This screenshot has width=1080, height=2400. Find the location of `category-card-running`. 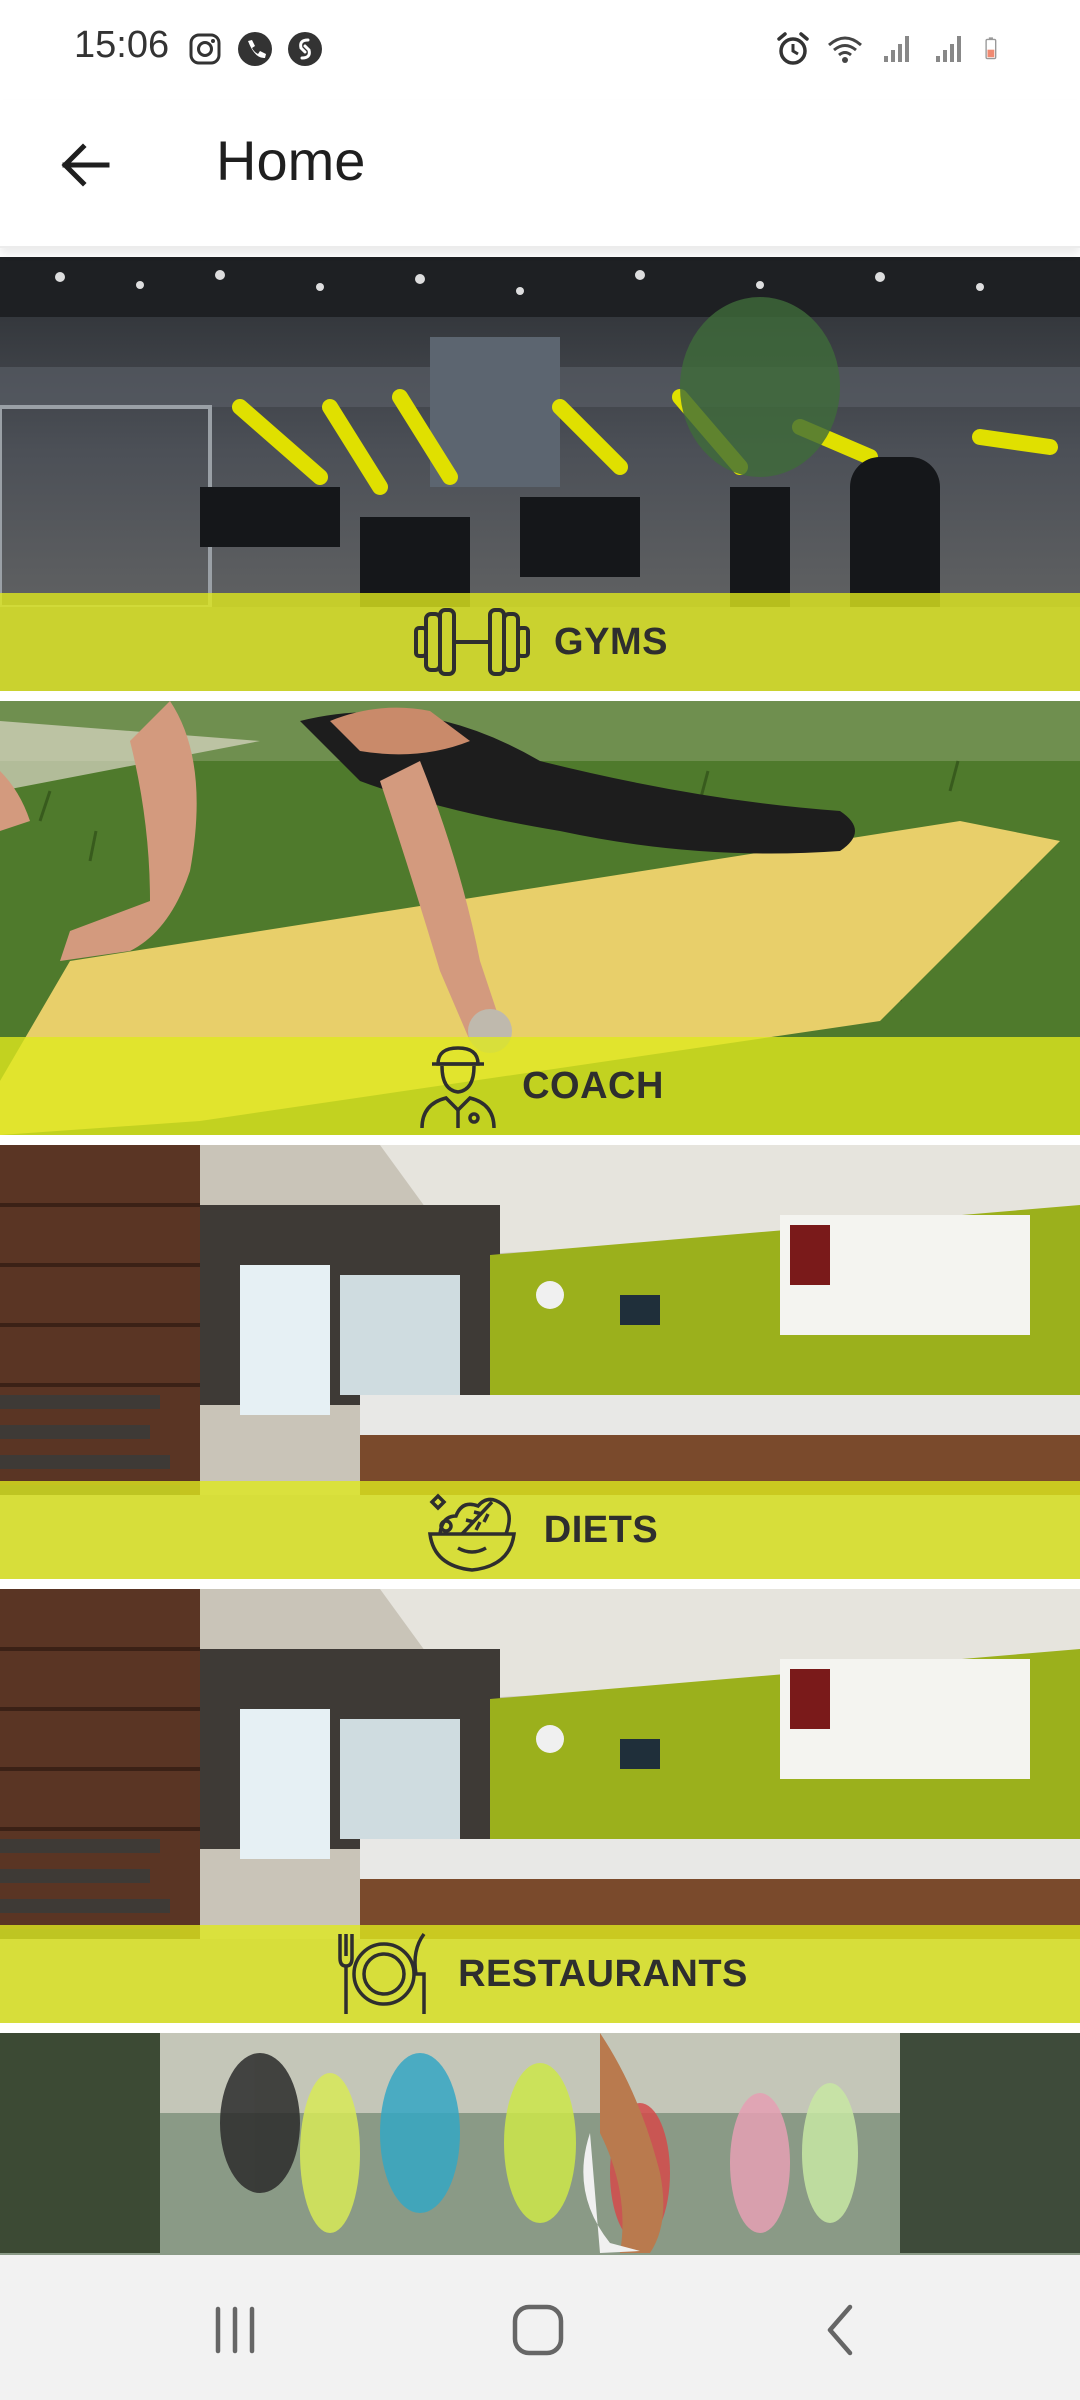

category-card-running is located at coordinates (540, 2144).